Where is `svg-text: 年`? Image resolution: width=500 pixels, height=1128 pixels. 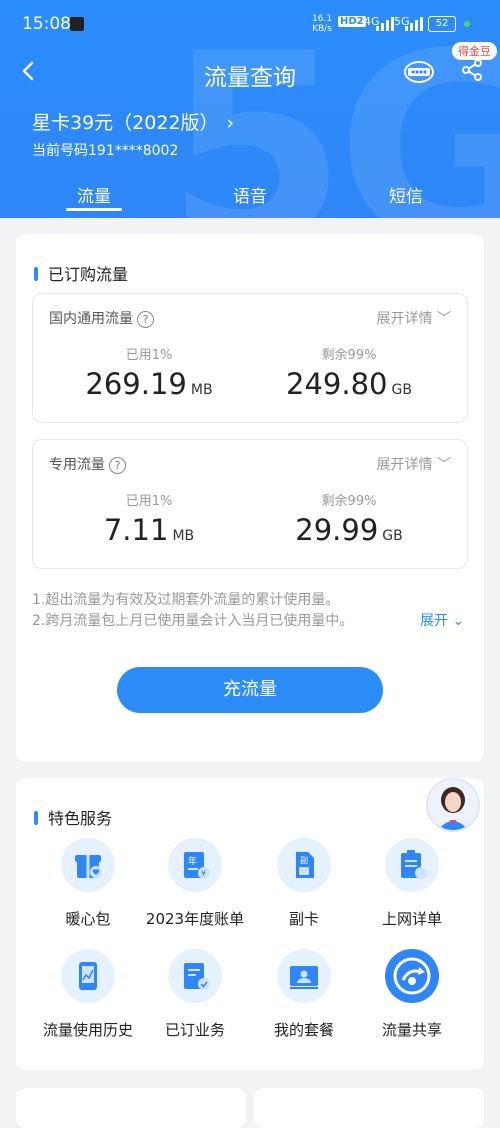
svg-text: 年 is located at coordinates (192, 861).